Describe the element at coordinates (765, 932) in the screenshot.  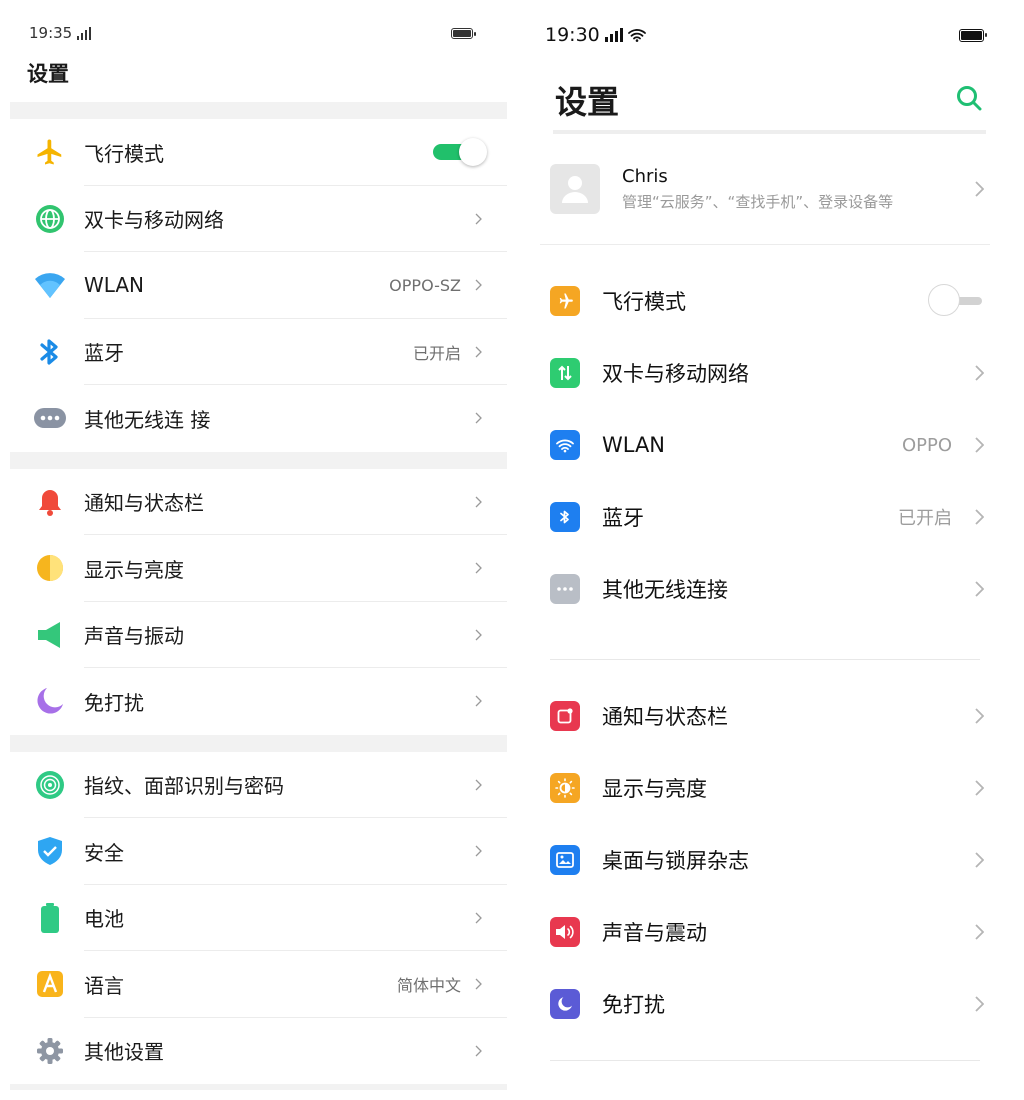
I see `settings-item-sound: 声音与震动` at that location.